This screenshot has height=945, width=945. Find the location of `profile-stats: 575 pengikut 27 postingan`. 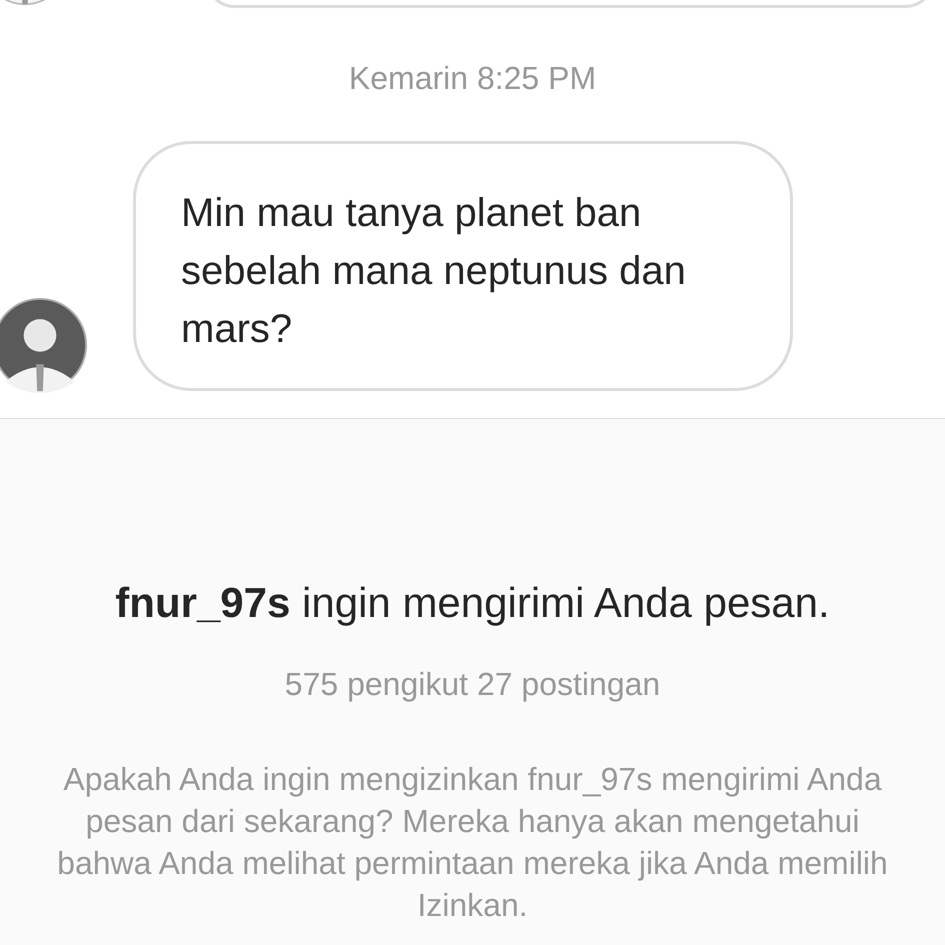

profile-stats: 575 pengikut 27 postingan is located at coordinates (472, 684).